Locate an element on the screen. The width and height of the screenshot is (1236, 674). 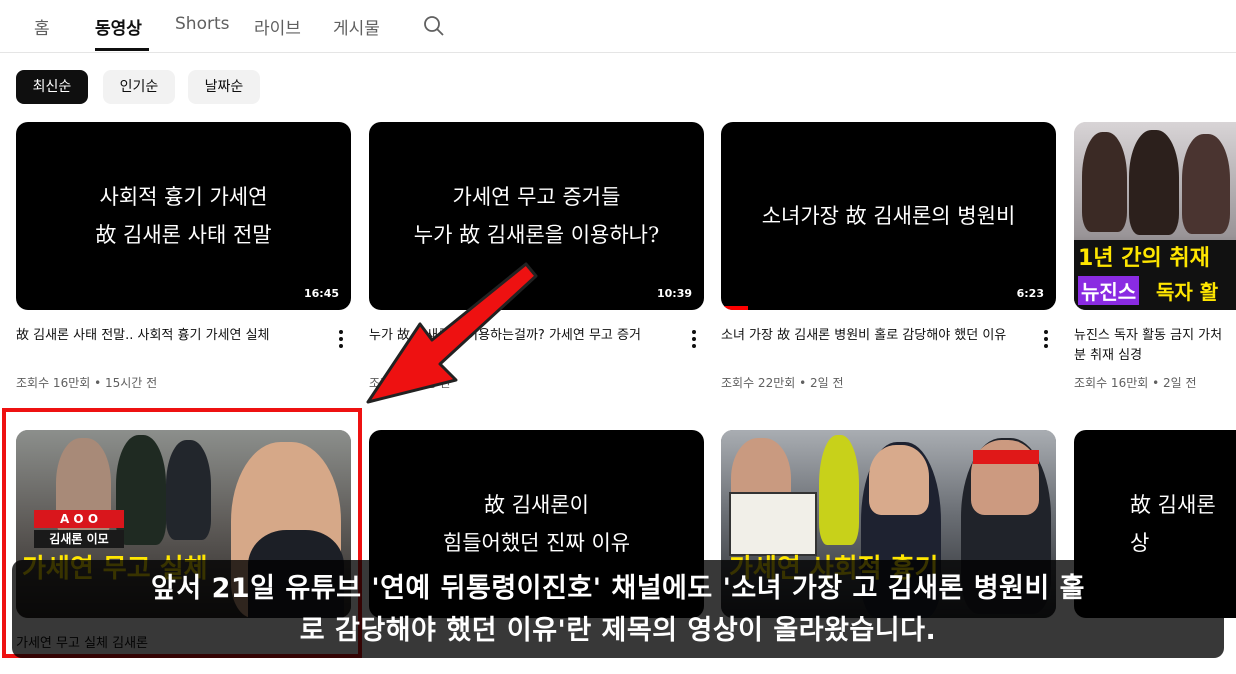
video-meta: 조회수 16만회 • 15시간 전 is located at coordinates (87, 383).